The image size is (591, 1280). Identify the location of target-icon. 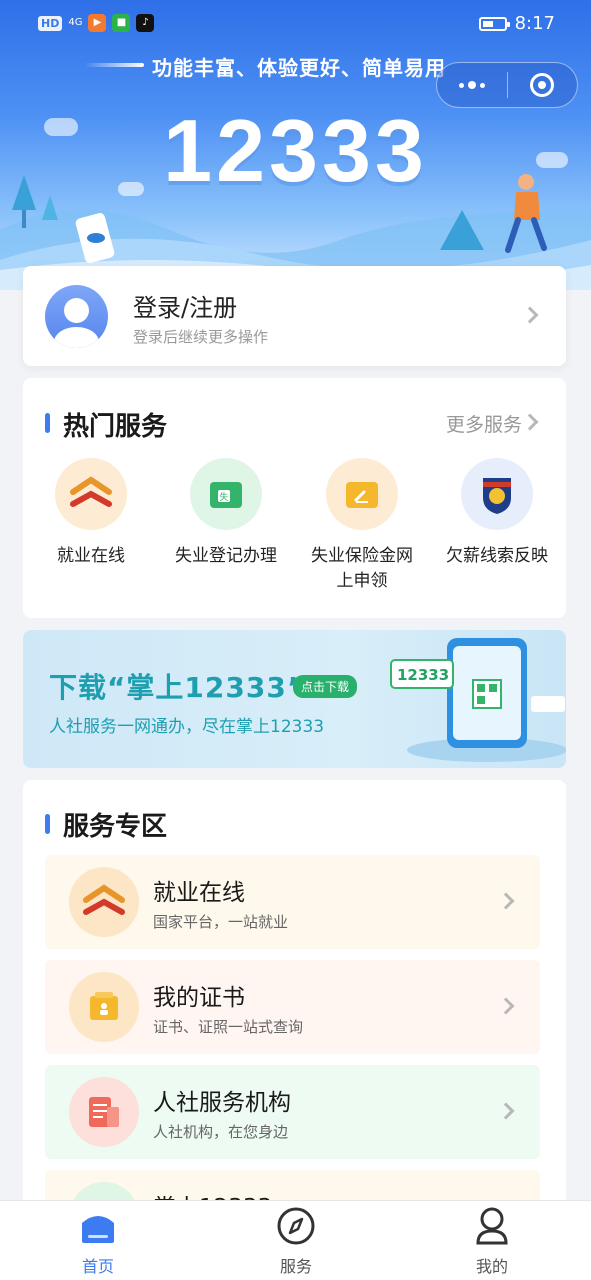
(542, 85).